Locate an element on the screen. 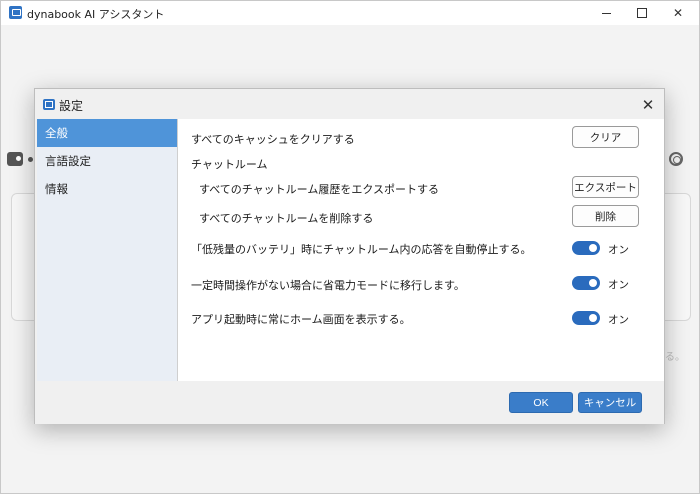  status-dot-icon is located at coordinates (30, 159).